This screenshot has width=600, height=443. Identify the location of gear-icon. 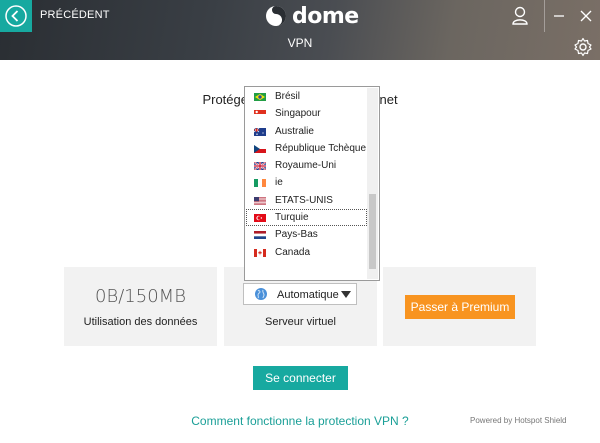
(583, 47).